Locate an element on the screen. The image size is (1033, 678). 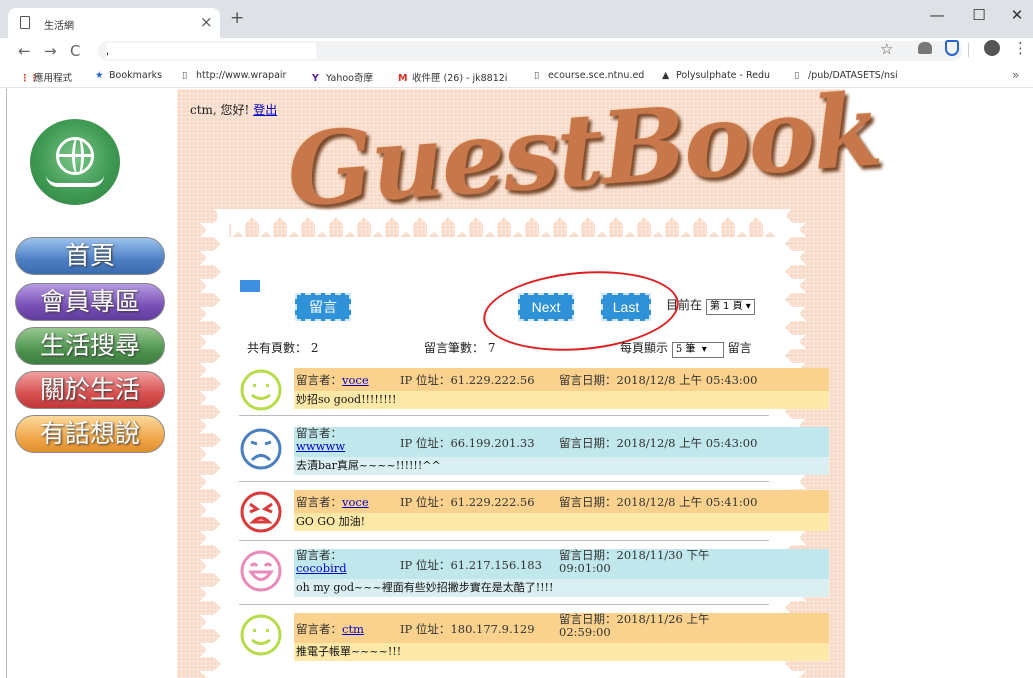
bookmark-bookmarks: ★ Bookmarks is located at coordinates (132, 75).